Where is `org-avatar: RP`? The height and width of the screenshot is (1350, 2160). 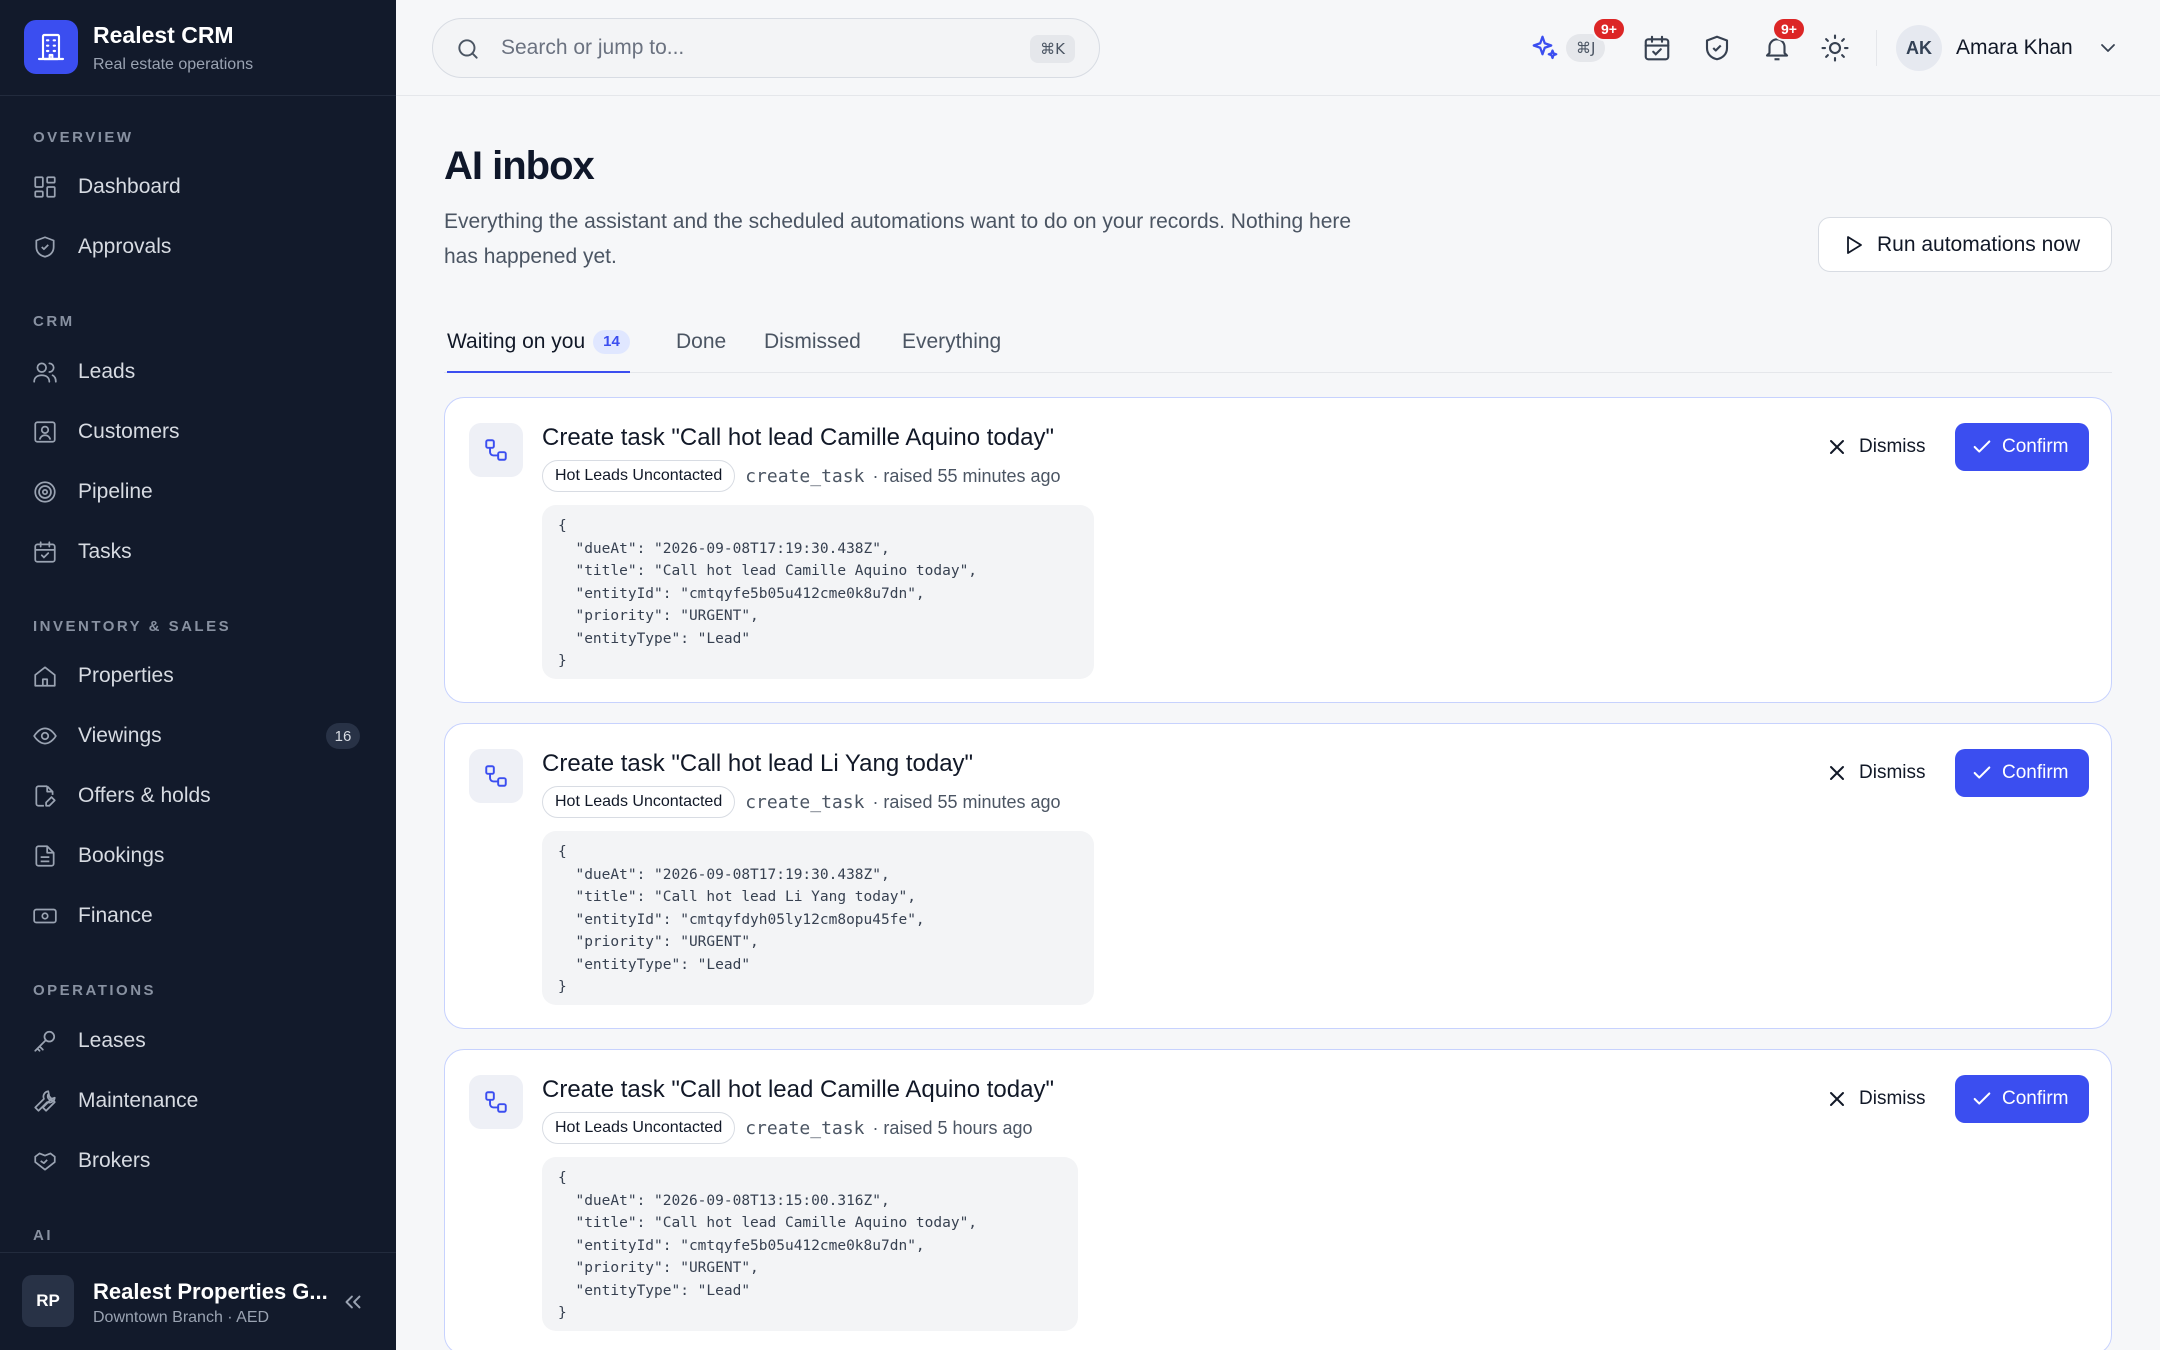 org-avatar: RP is located at coordinates (48, 1301).